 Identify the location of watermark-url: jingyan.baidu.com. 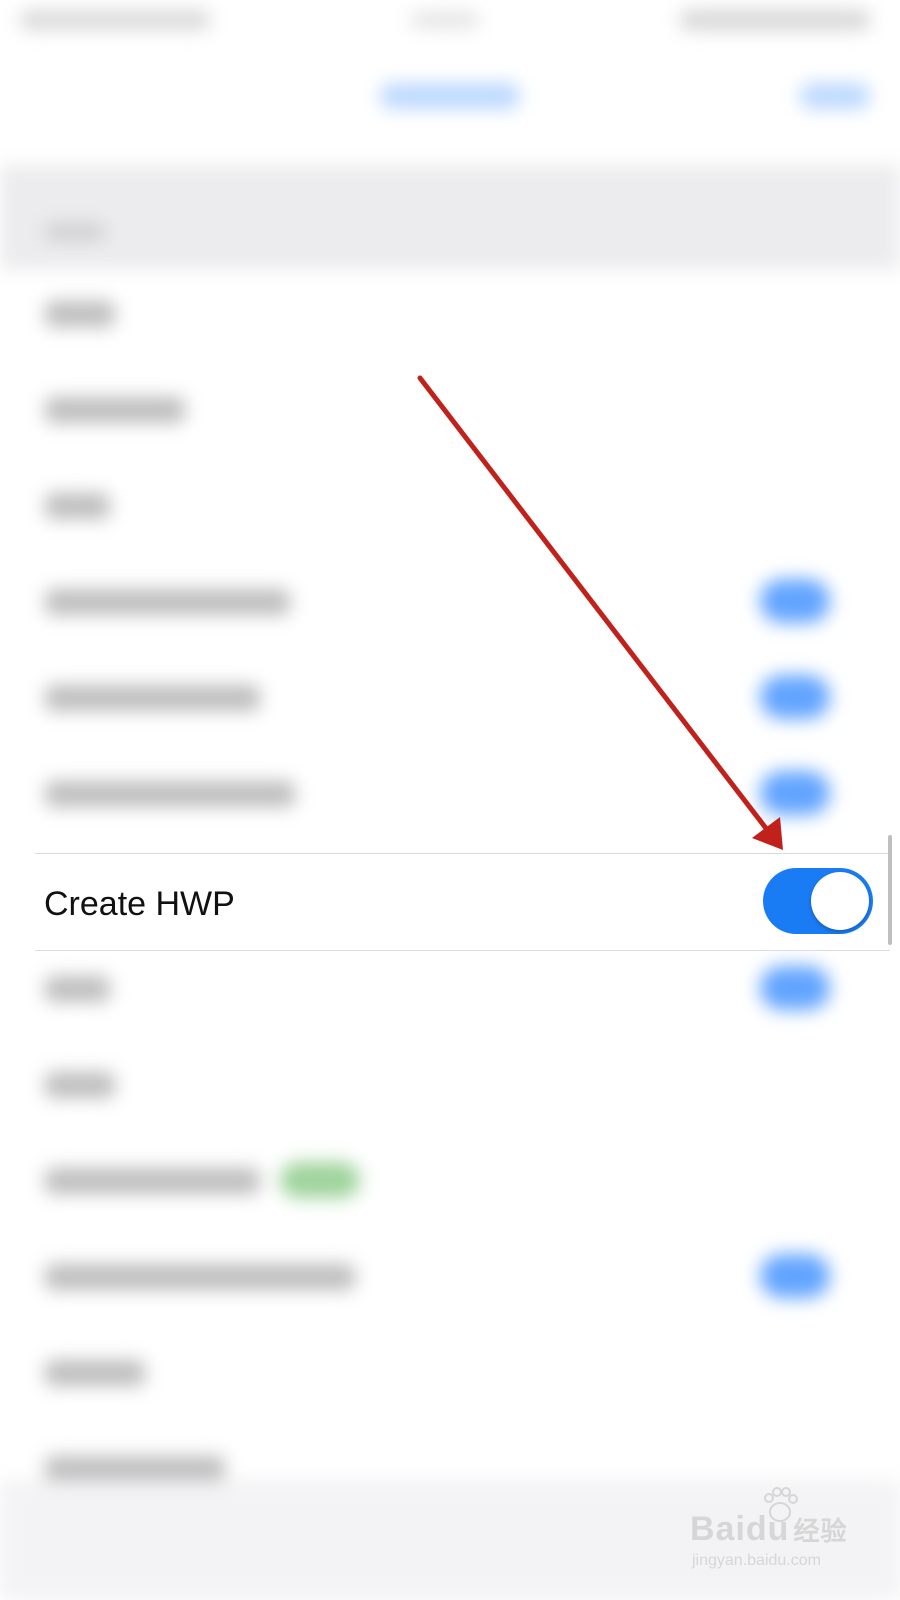
(756, 1560).